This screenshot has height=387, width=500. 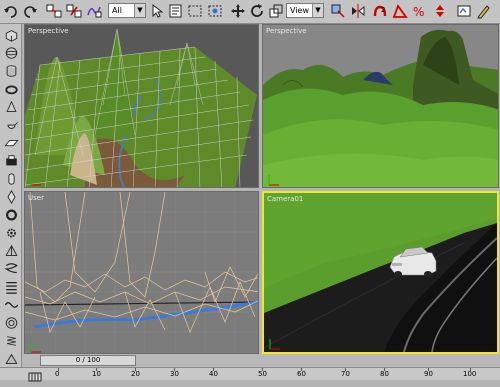 What do you see at coordinates (11, 35) in the screenshot?
I see `create-box-icon` at bounding box center [11, 35].